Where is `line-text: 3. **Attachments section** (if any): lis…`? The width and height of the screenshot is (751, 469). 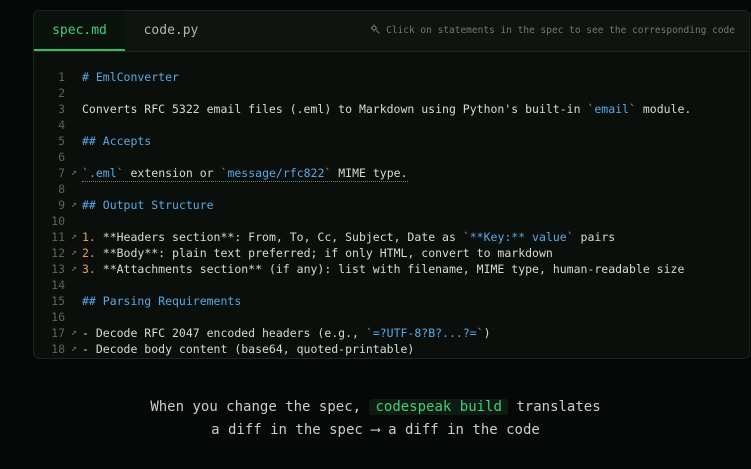
line-text: 3. **Attachments section** (if any): lis… is located at coordinates (383, 269).